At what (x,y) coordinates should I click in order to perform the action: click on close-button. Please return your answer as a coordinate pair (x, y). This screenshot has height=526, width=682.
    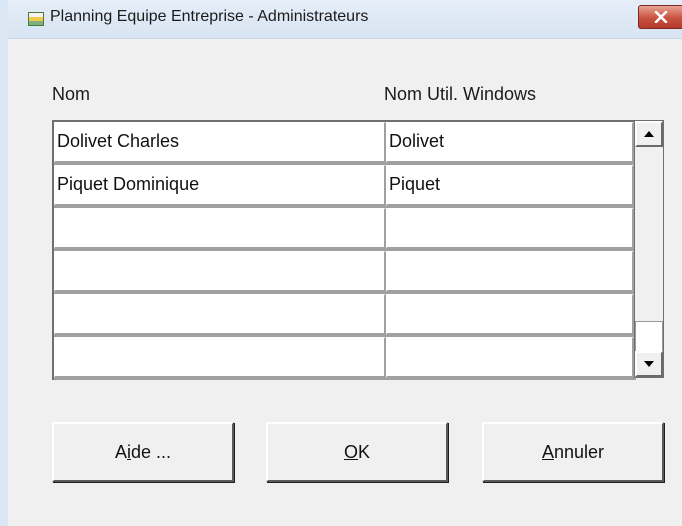
    Looking at the image, I should click on (660, 17).